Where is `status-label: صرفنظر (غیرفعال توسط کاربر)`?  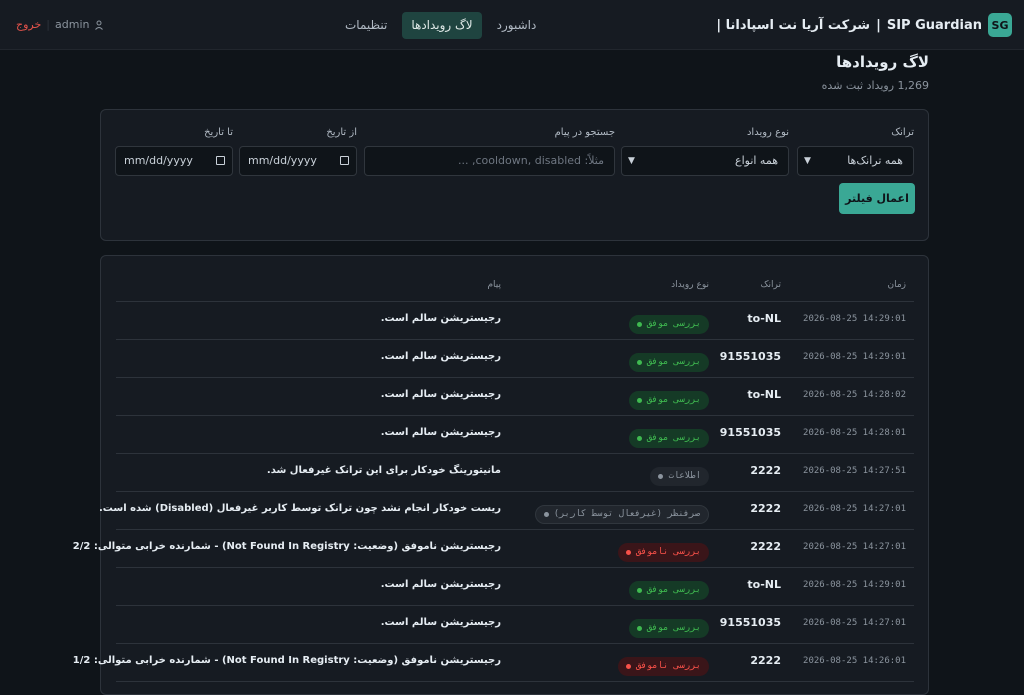 status-label: صرفنظر (غیرفعال توسط کاربر) is located at coordinates (626, 514).